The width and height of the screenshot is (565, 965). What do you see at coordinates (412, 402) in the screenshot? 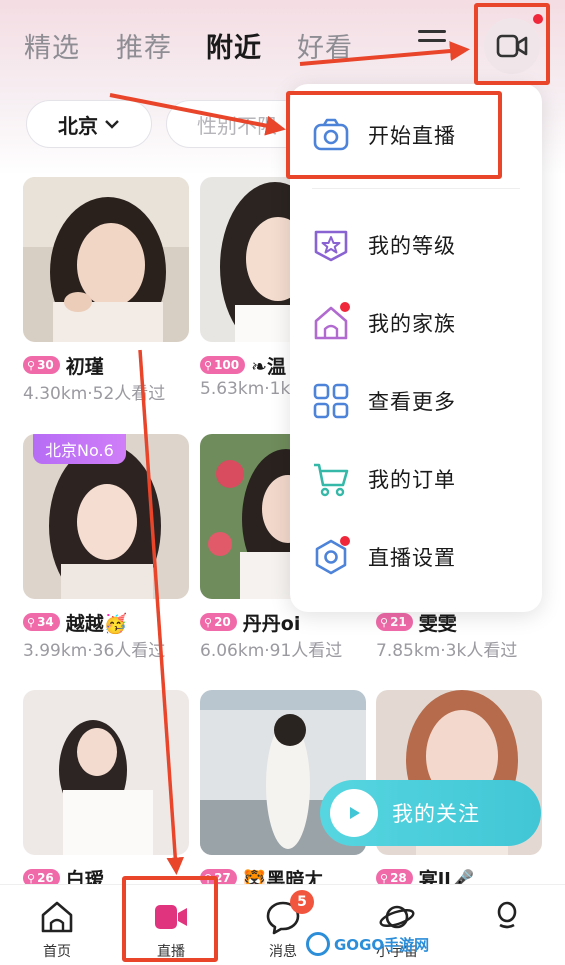
I see `menu-item-label: 查看更多` at bounding box center [412, 402].